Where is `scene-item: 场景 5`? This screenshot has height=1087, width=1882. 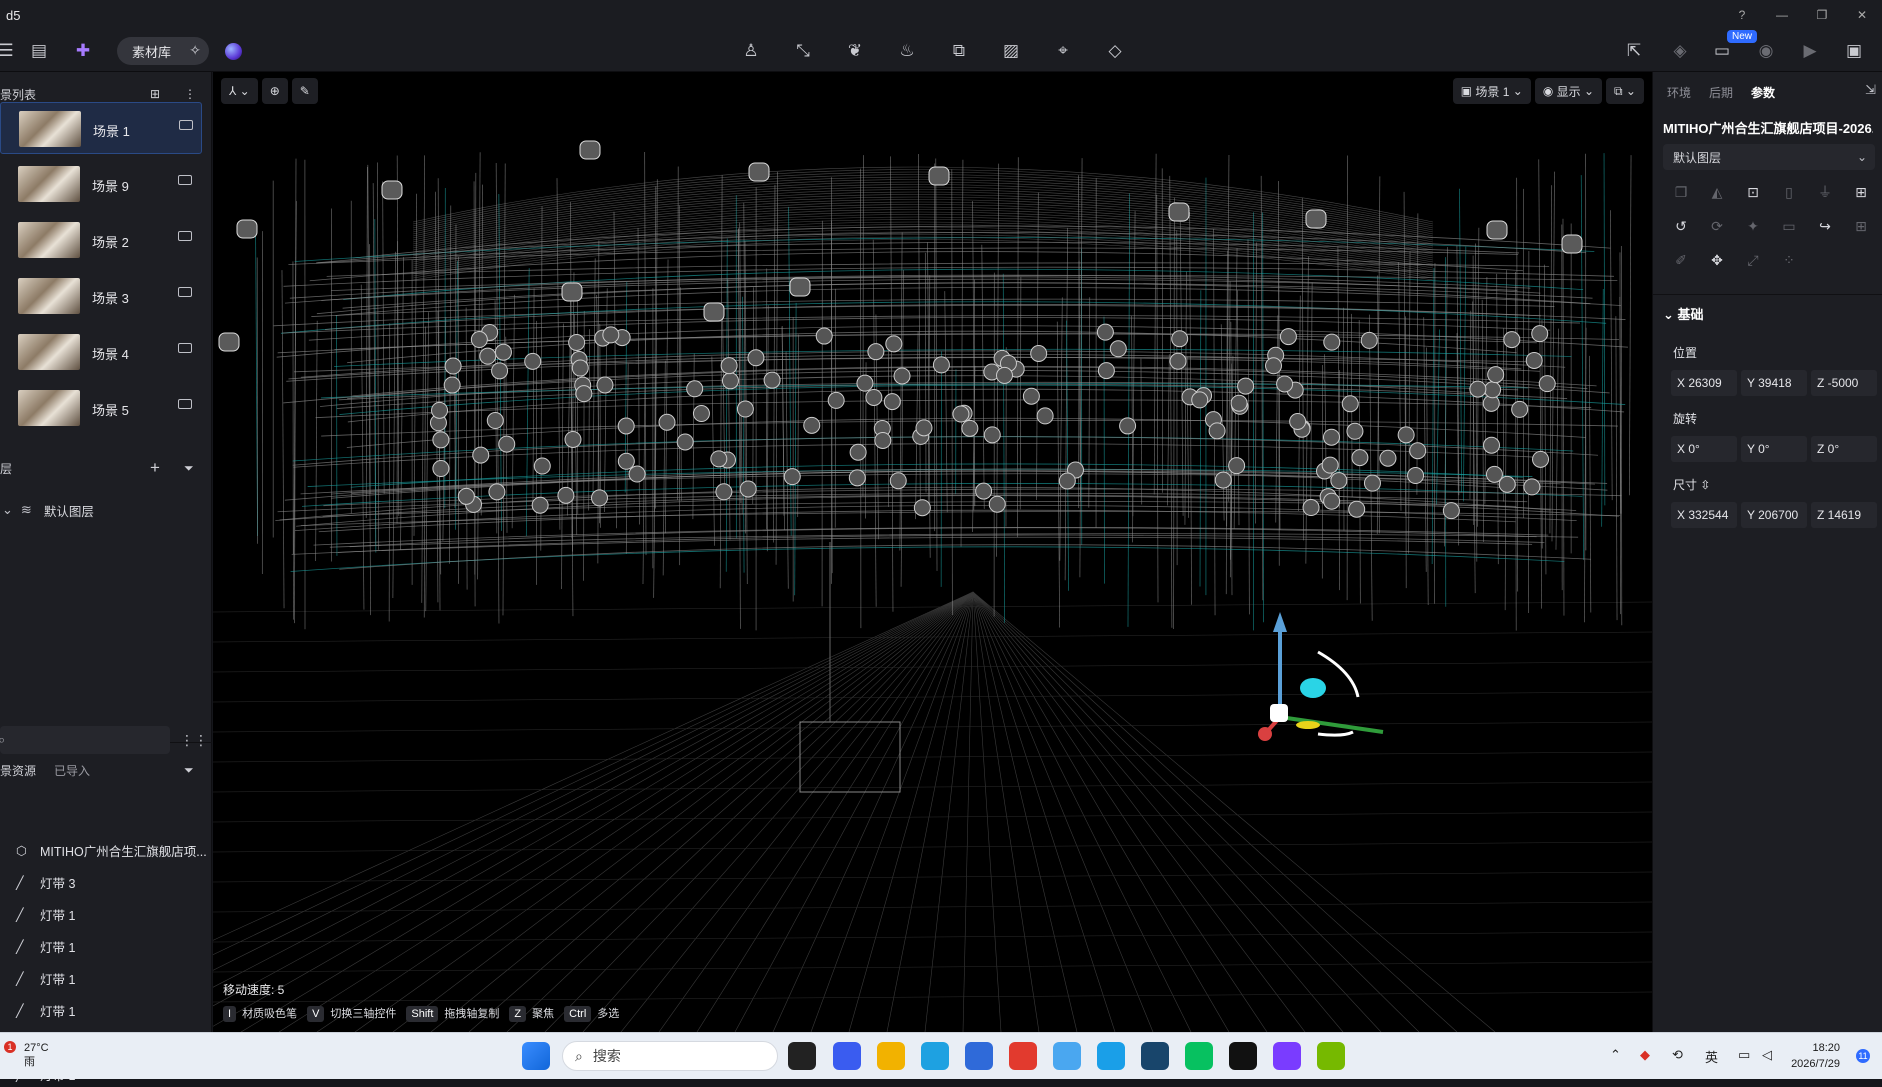 scene-item: 场景 5 is located at coordinates (101, 408).